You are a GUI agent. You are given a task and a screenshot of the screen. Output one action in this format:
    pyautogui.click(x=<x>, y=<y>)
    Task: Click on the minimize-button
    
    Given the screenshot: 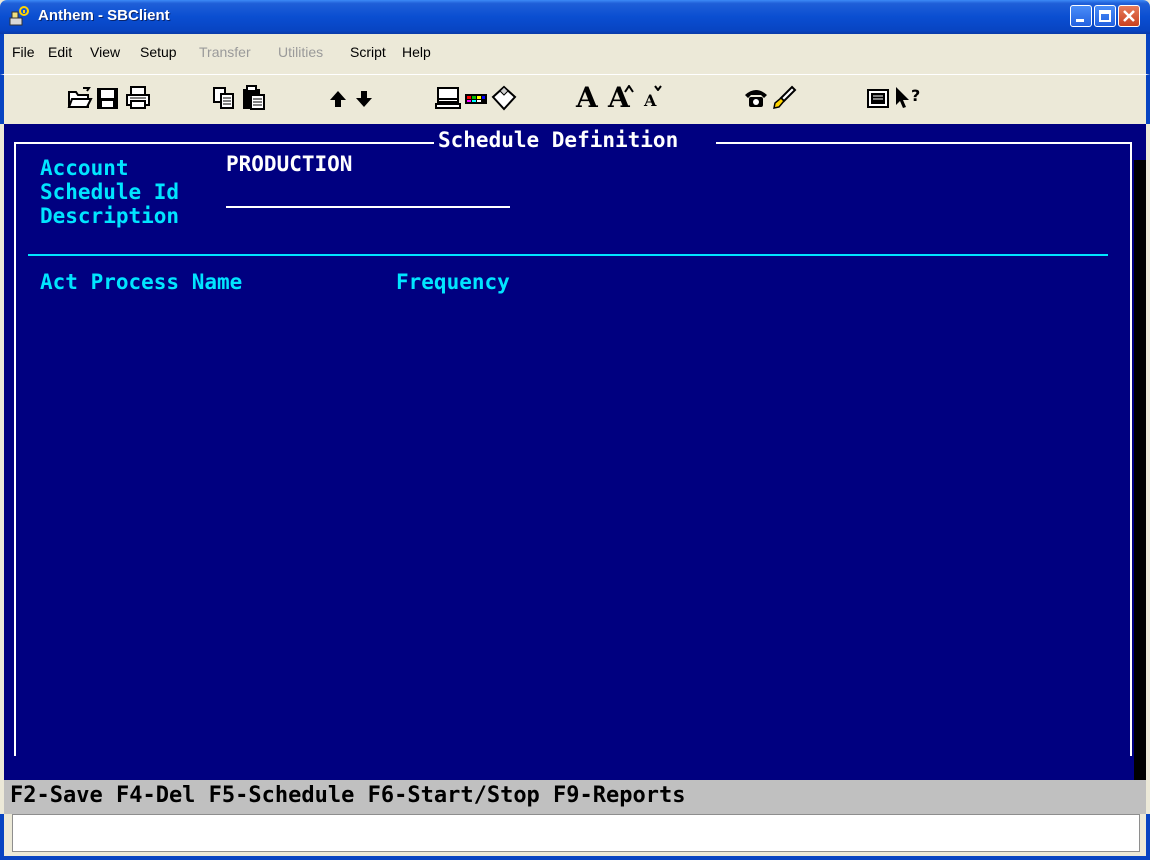 What is the action you would take?
    pyautogui.click(x=1081, y=16)
    